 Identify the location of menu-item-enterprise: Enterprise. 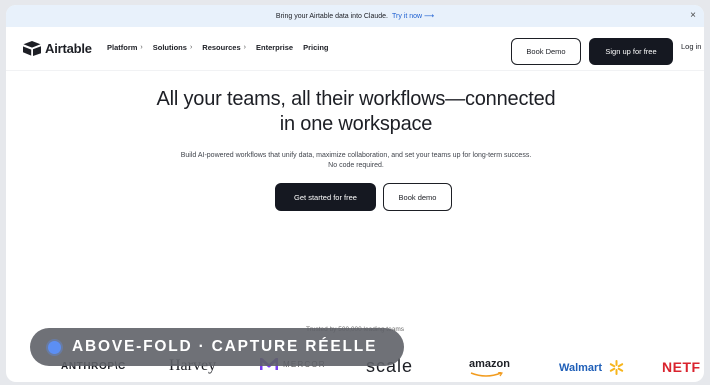
(274, 47).